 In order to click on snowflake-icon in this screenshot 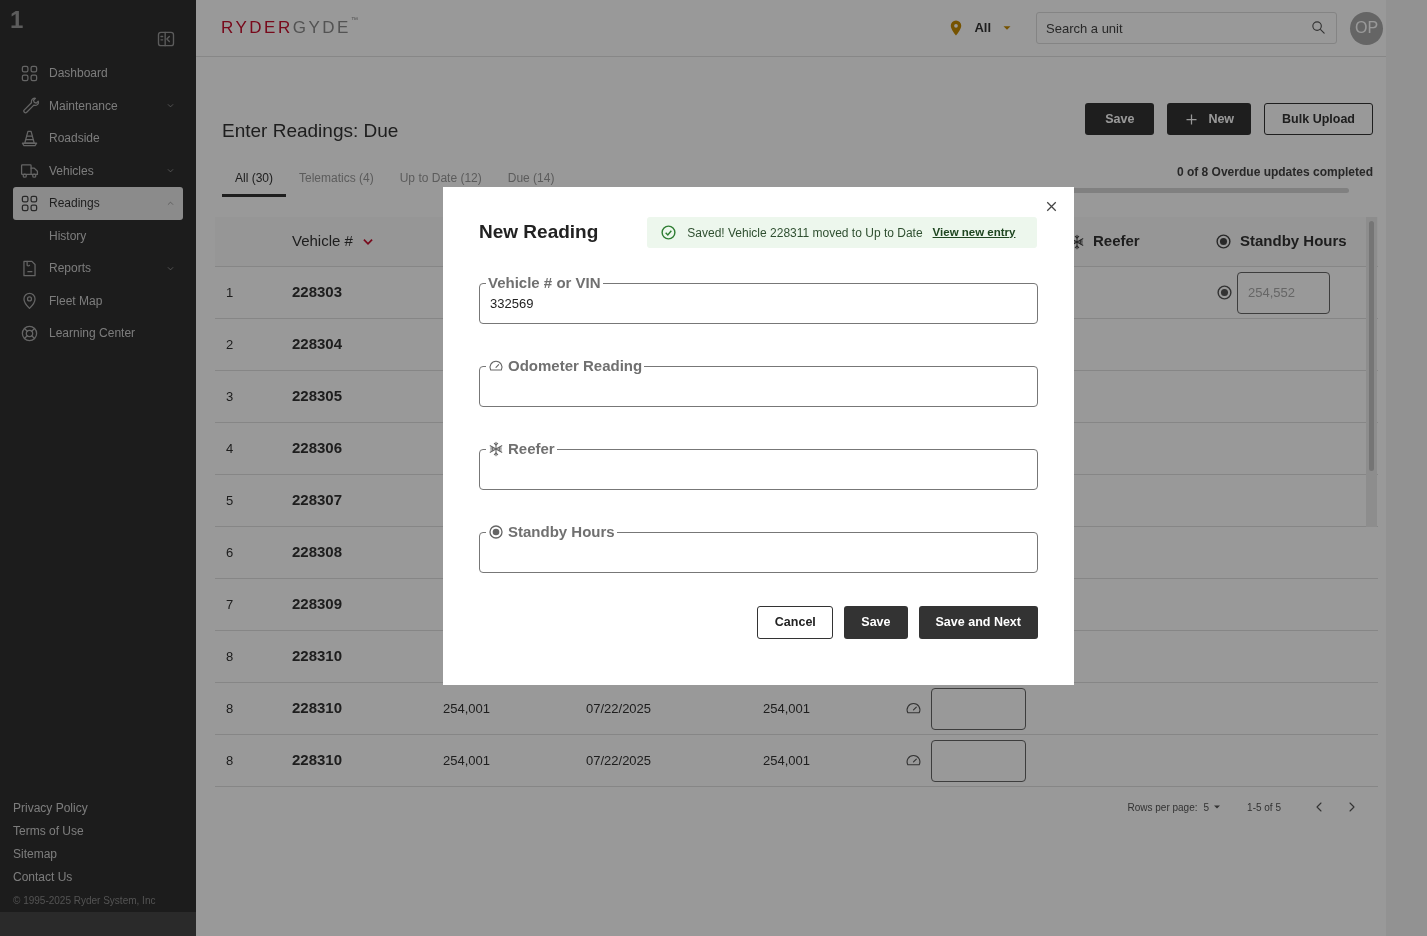, I will do `click(496, 449)`.